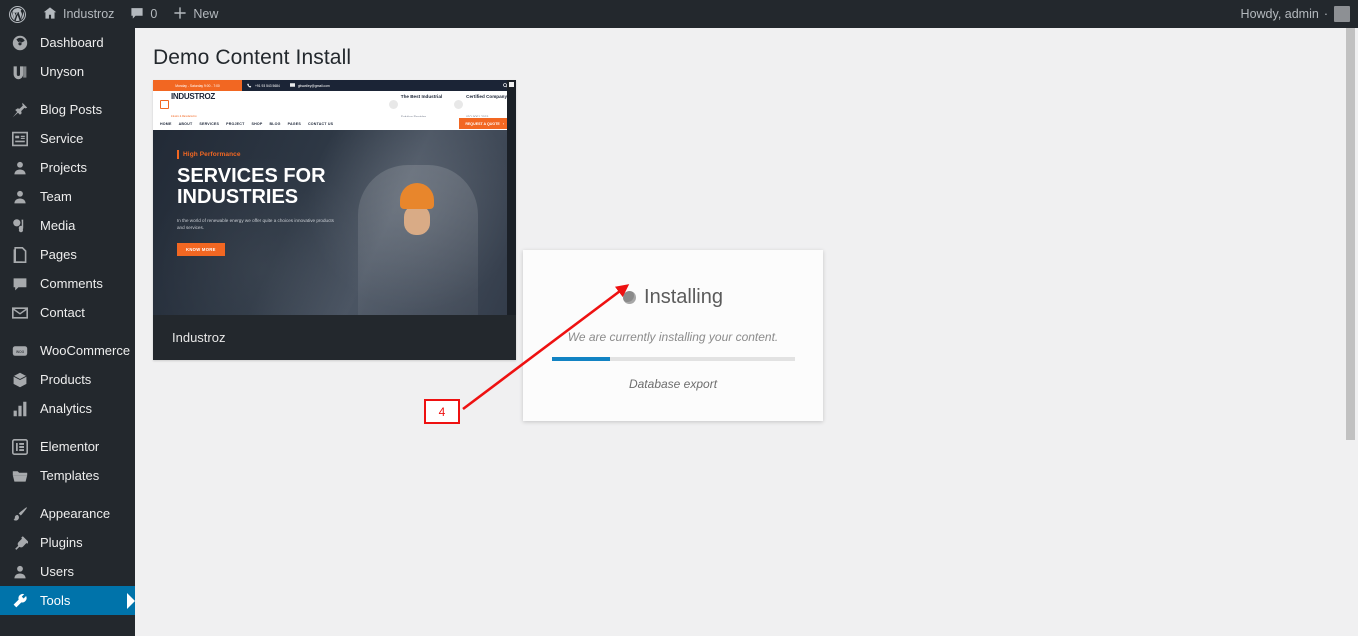 Image resolution: width=1358 pixels, height=636 pixels. What do you see at coordinates (72, 42) in the screenshot?
I see `sidebar-item-label: Dashboard` at bounding box center [72, 42].